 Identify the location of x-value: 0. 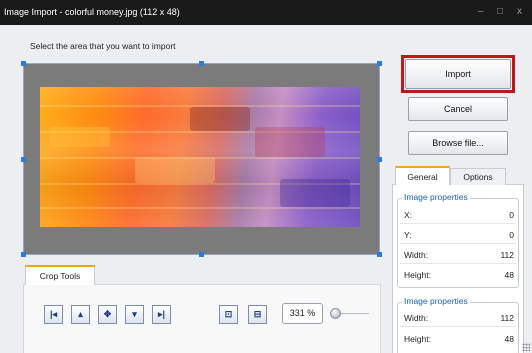
(511, 215).